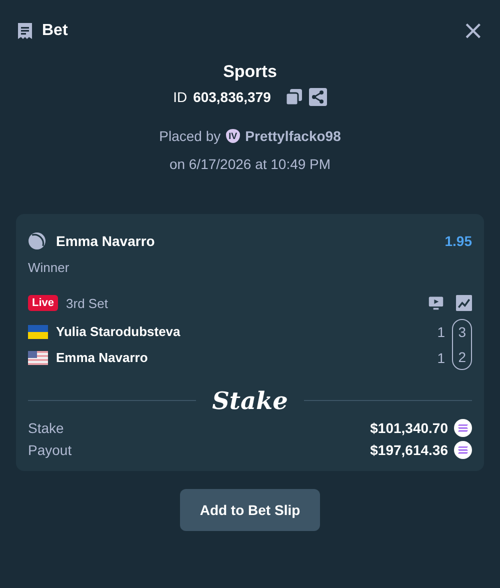 This screenshot has width=500, height=588. I want to click on modal-title: Bet, so click(55, 31).